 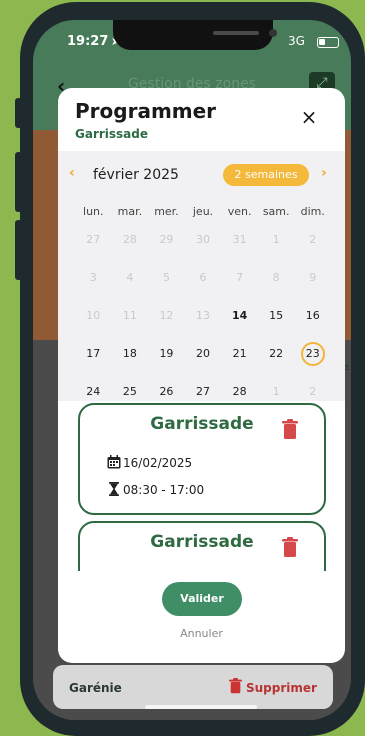 What do you see at coordinates (239, 211) in the screenshot?
I see `weekday-label: ven.` at bounding box center [239, 211].